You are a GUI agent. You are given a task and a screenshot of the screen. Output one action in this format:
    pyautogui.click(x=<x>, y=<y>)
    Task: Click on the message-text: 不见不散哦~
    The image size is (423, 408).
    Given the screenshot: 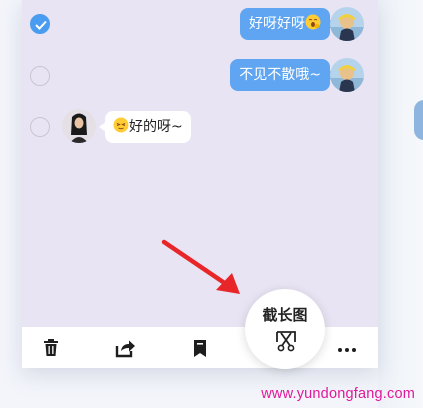 What is the action you would take?
    pyautogui.click(x=280, y=75)
    